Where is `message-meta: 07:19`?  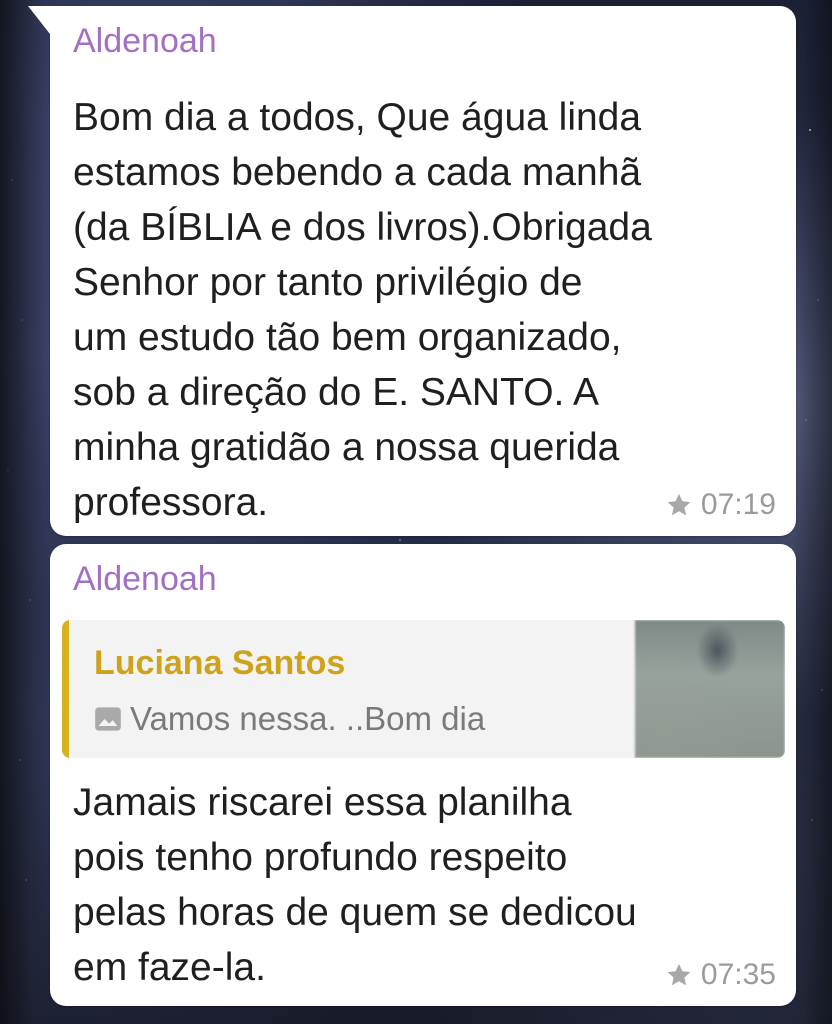 message-meta: 07:19 is located at coordinates (720, 505).